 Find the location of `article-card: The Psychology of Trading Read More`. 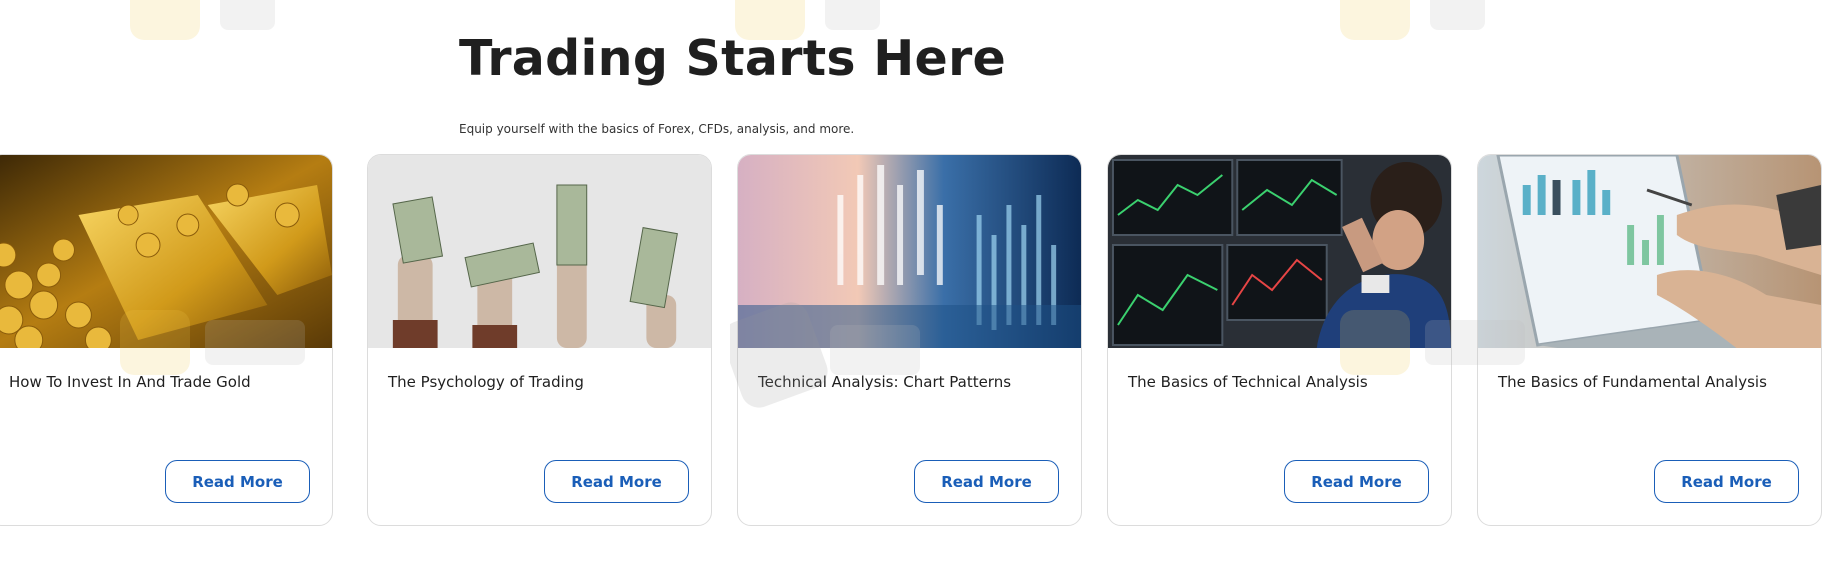

article-card: The Psychology of Trading Read More is located at coordinates (539, 340).